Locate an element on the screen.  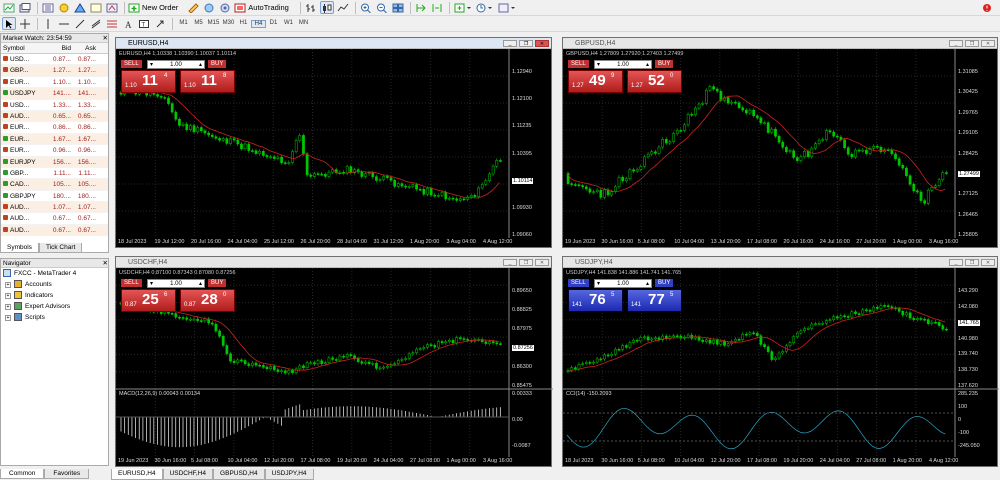
sell-button: 0.87 25 6 is located at coordinates (148, 300).